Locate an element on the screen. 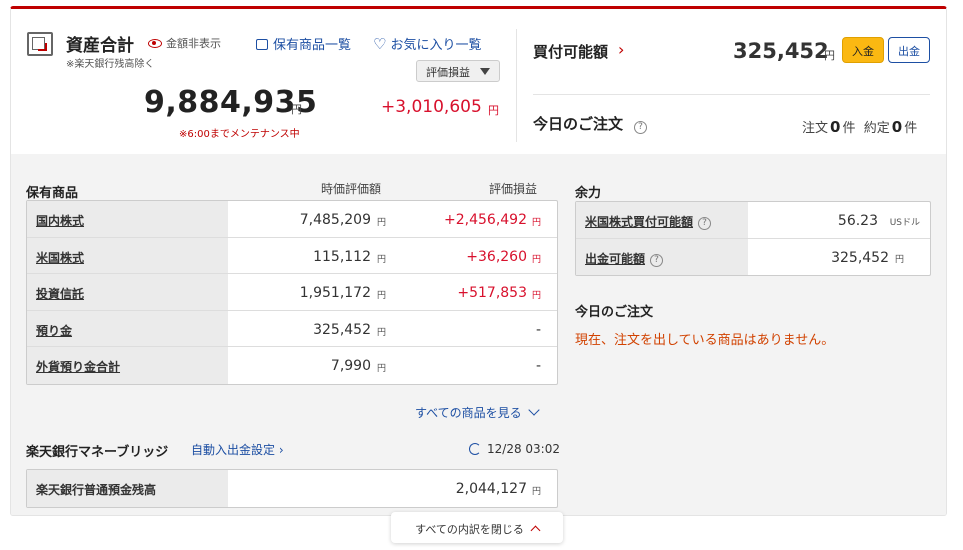 Image resolution: width=963 pixels, height=550 pixels. table-row: 米国株式買付可能額? 56.23 USドル is located at coordinates (753, 220).